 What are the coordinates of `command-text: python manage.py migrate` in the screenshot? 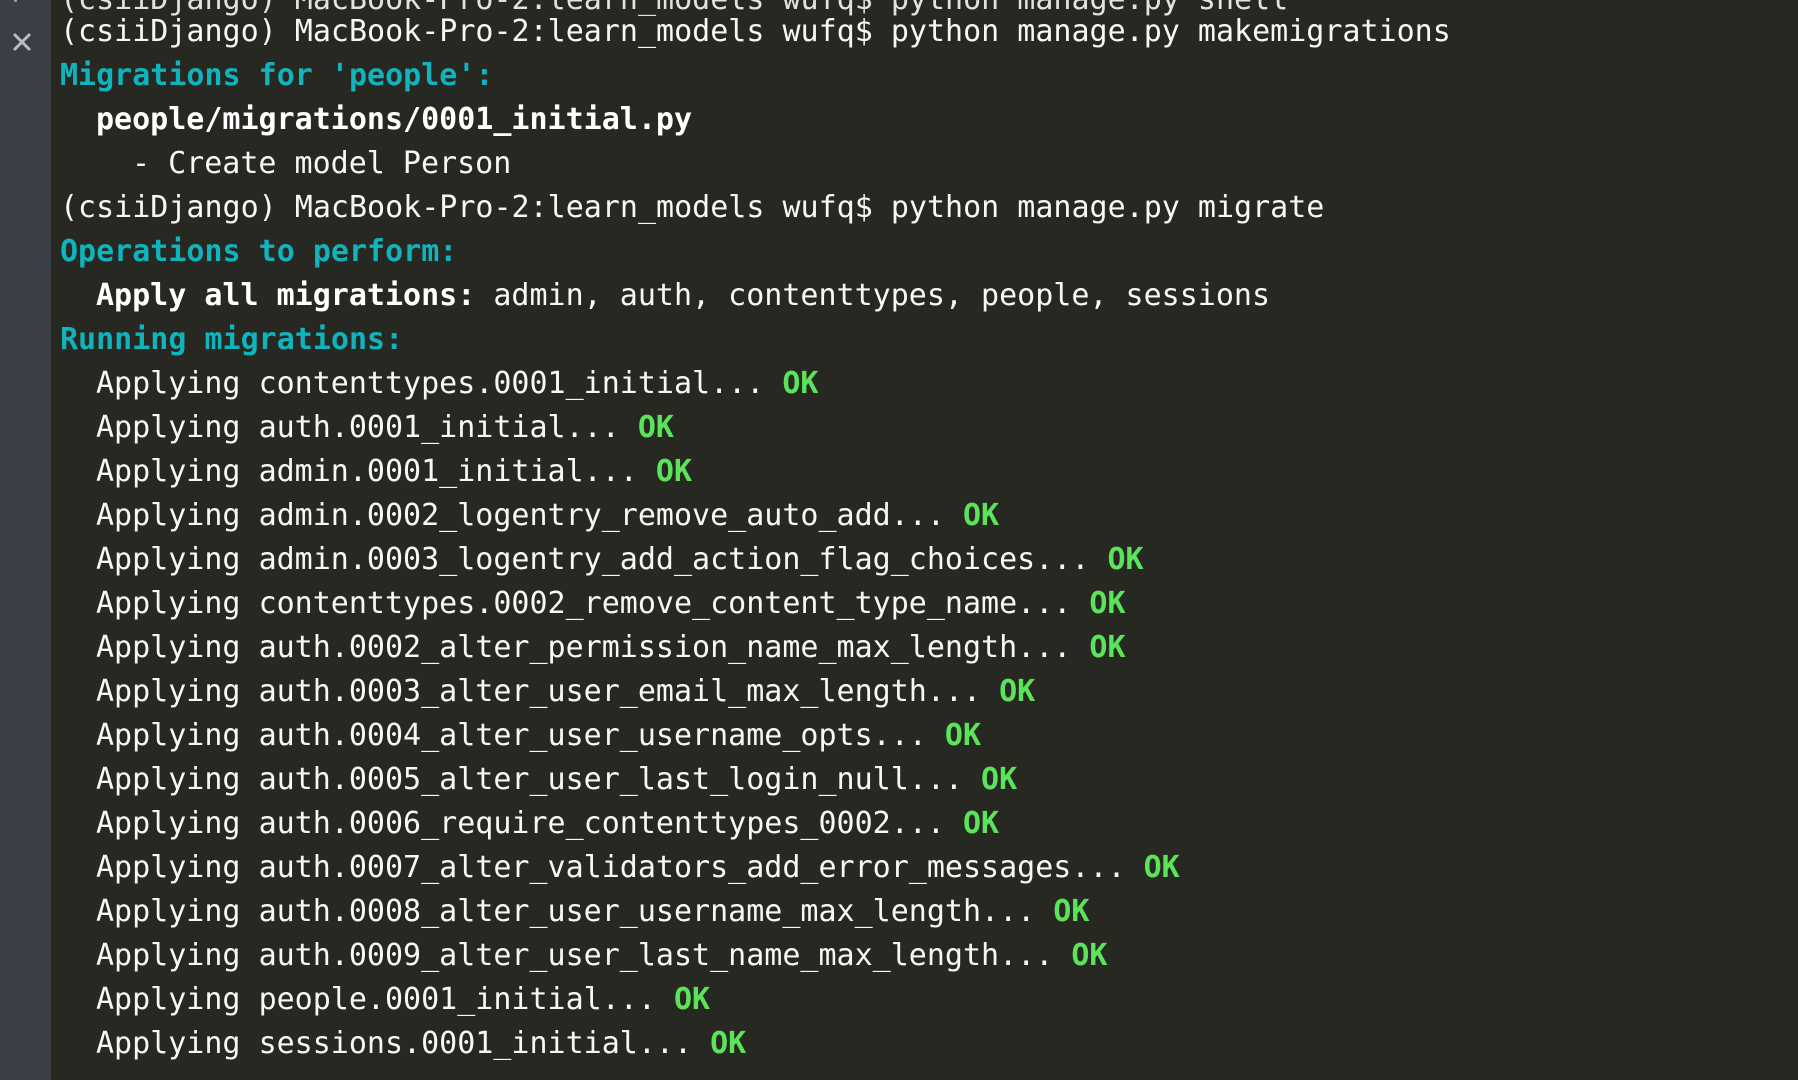 It's located at (1107, 207).